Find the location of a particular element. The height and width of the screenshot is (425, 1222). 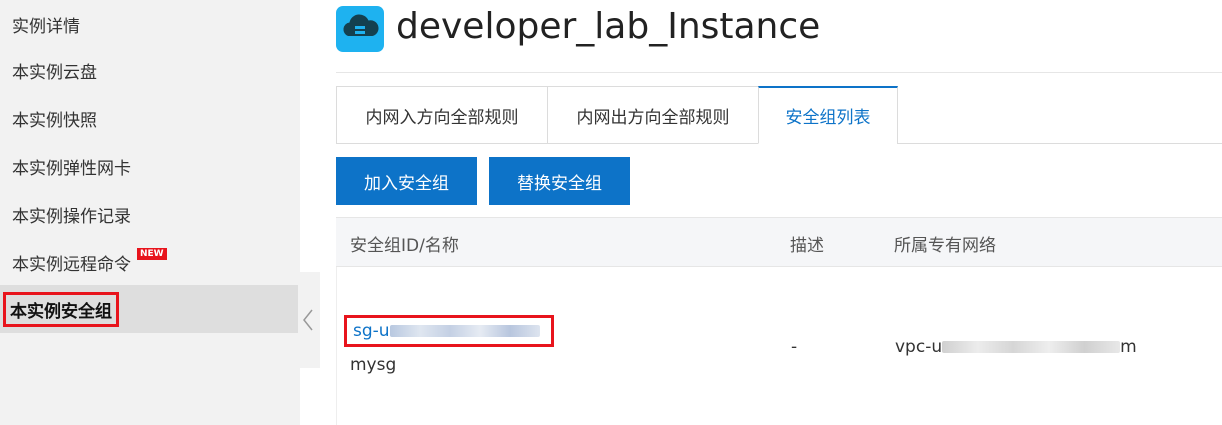

sidebar-item-label: 本实例快照 is located at coordinates (54, 120).